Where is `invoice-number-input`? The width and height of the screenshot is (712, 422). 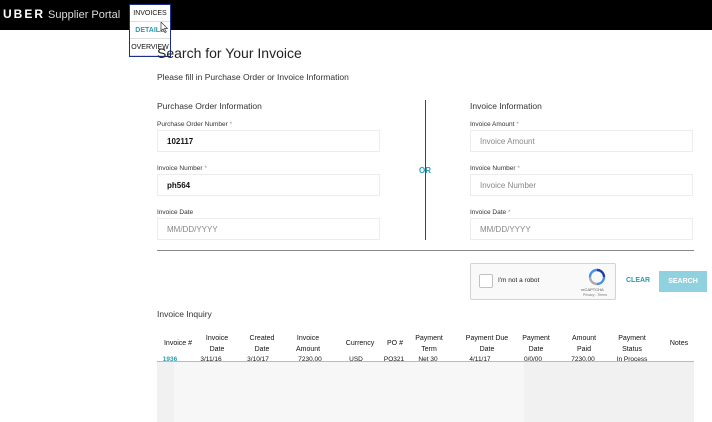 invoice-number-input is located at coordinates (581, 185).